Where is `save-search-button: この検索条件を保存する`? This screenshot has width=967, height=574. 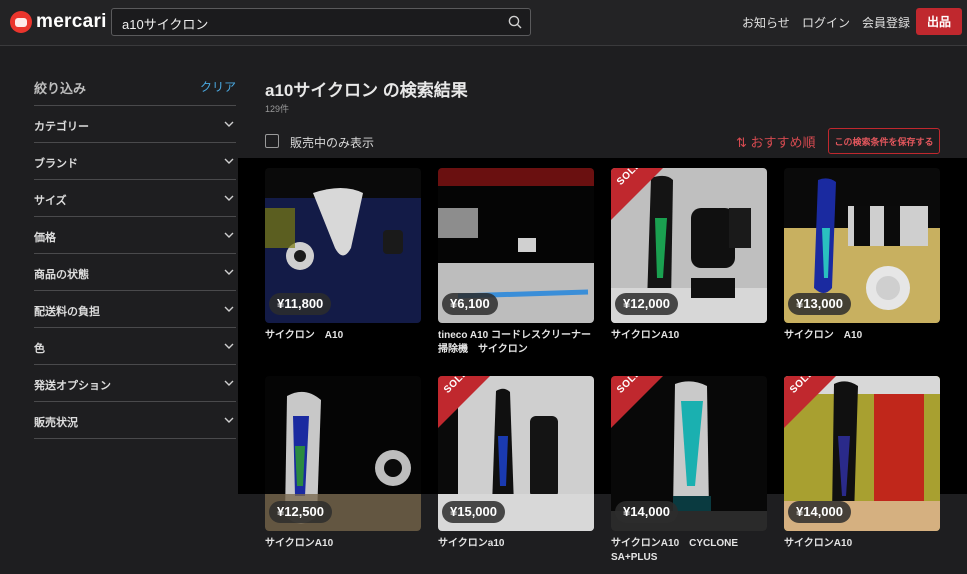 save-search-button: この検索条件を保存する is located at coordinates (884, 141).